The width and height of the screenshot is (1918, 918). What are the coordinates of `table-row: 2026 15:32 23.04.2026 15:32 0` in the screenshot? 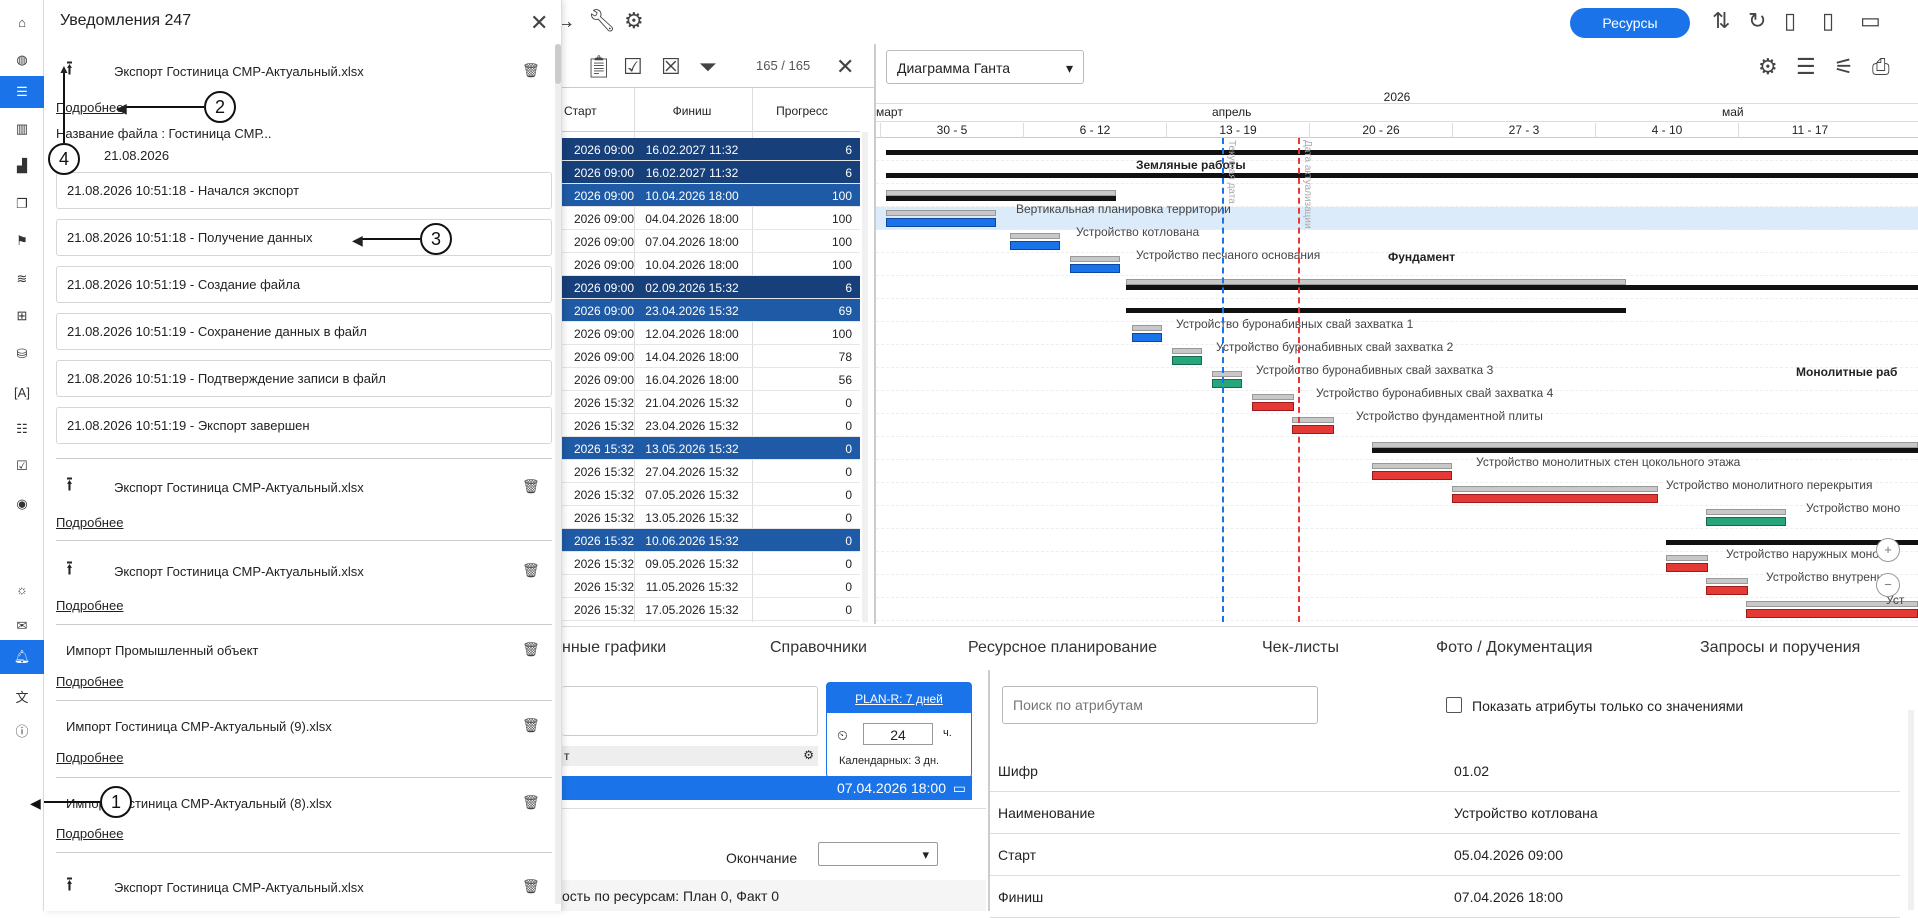 It's located at (711, 425).